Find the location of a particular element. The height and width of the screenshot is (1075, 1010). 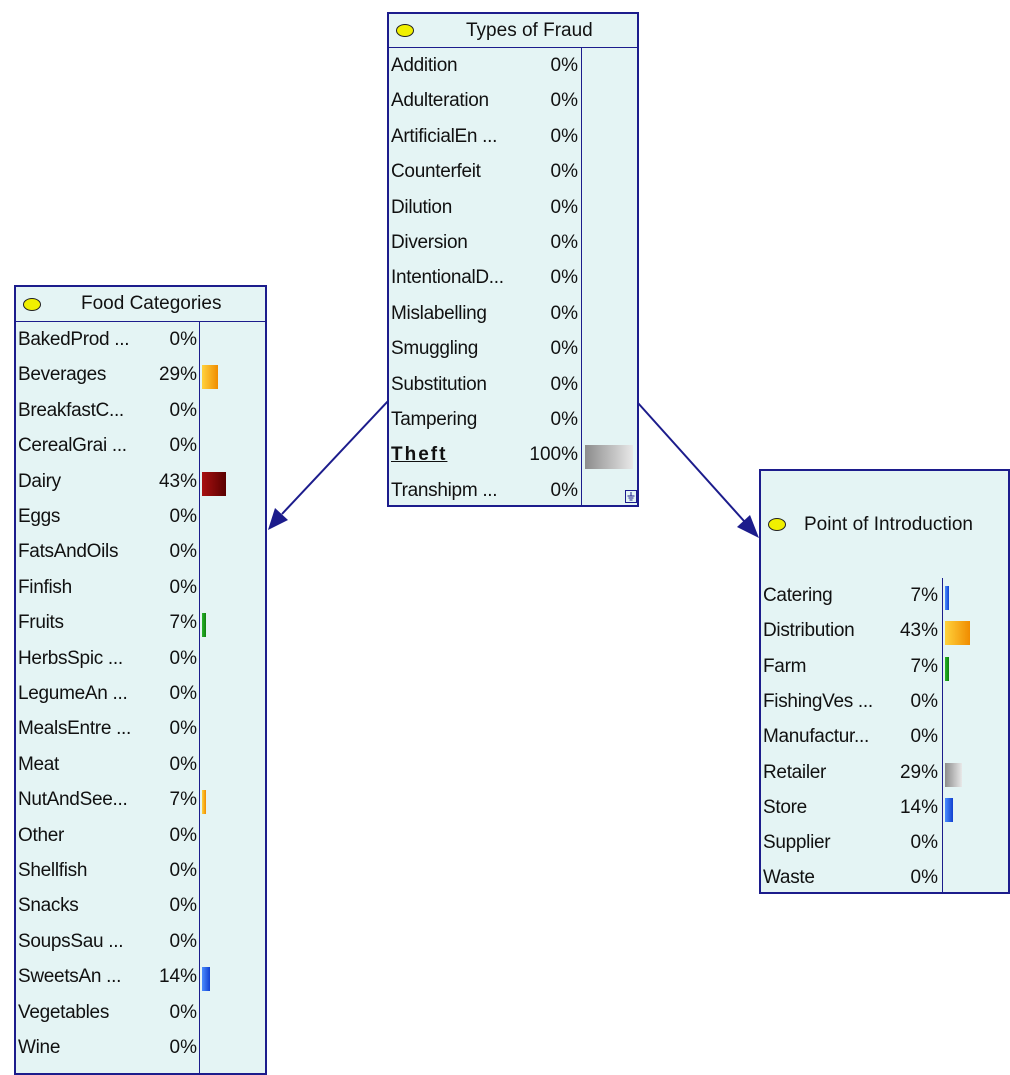

node-header: Types of Fraud is located at coordinates (513, 31).